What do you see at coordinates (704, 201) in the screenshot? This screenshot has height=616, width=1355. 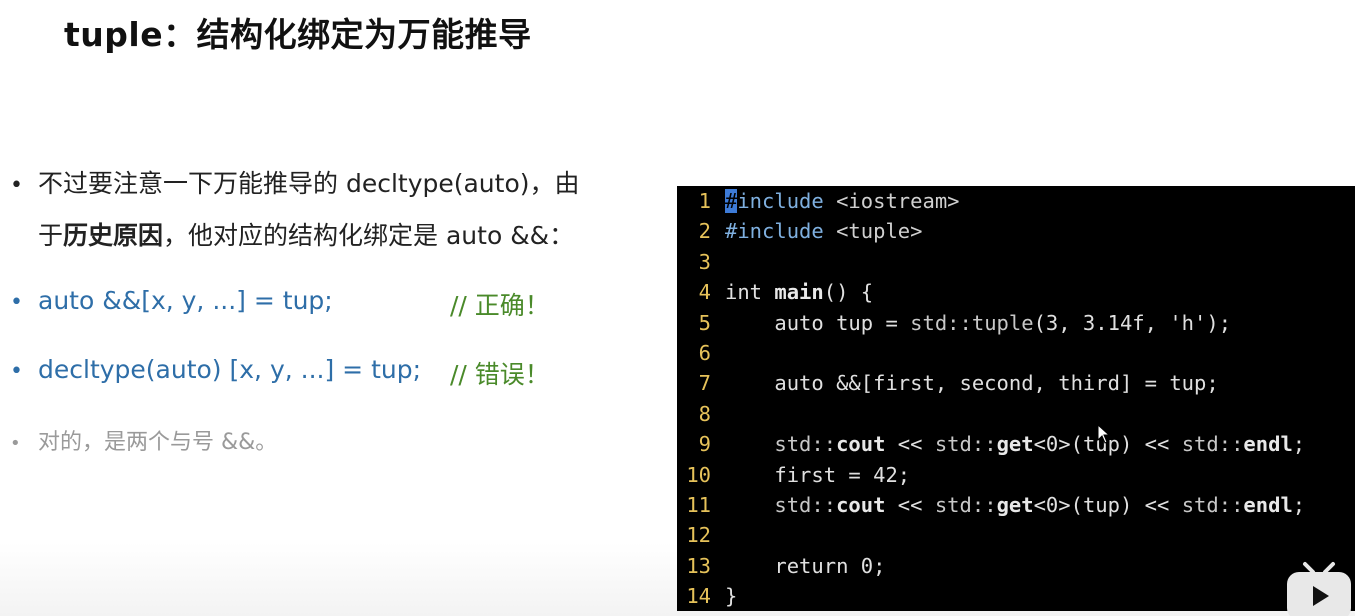 I see `line-number: 1` at bounding box center [704, 201].